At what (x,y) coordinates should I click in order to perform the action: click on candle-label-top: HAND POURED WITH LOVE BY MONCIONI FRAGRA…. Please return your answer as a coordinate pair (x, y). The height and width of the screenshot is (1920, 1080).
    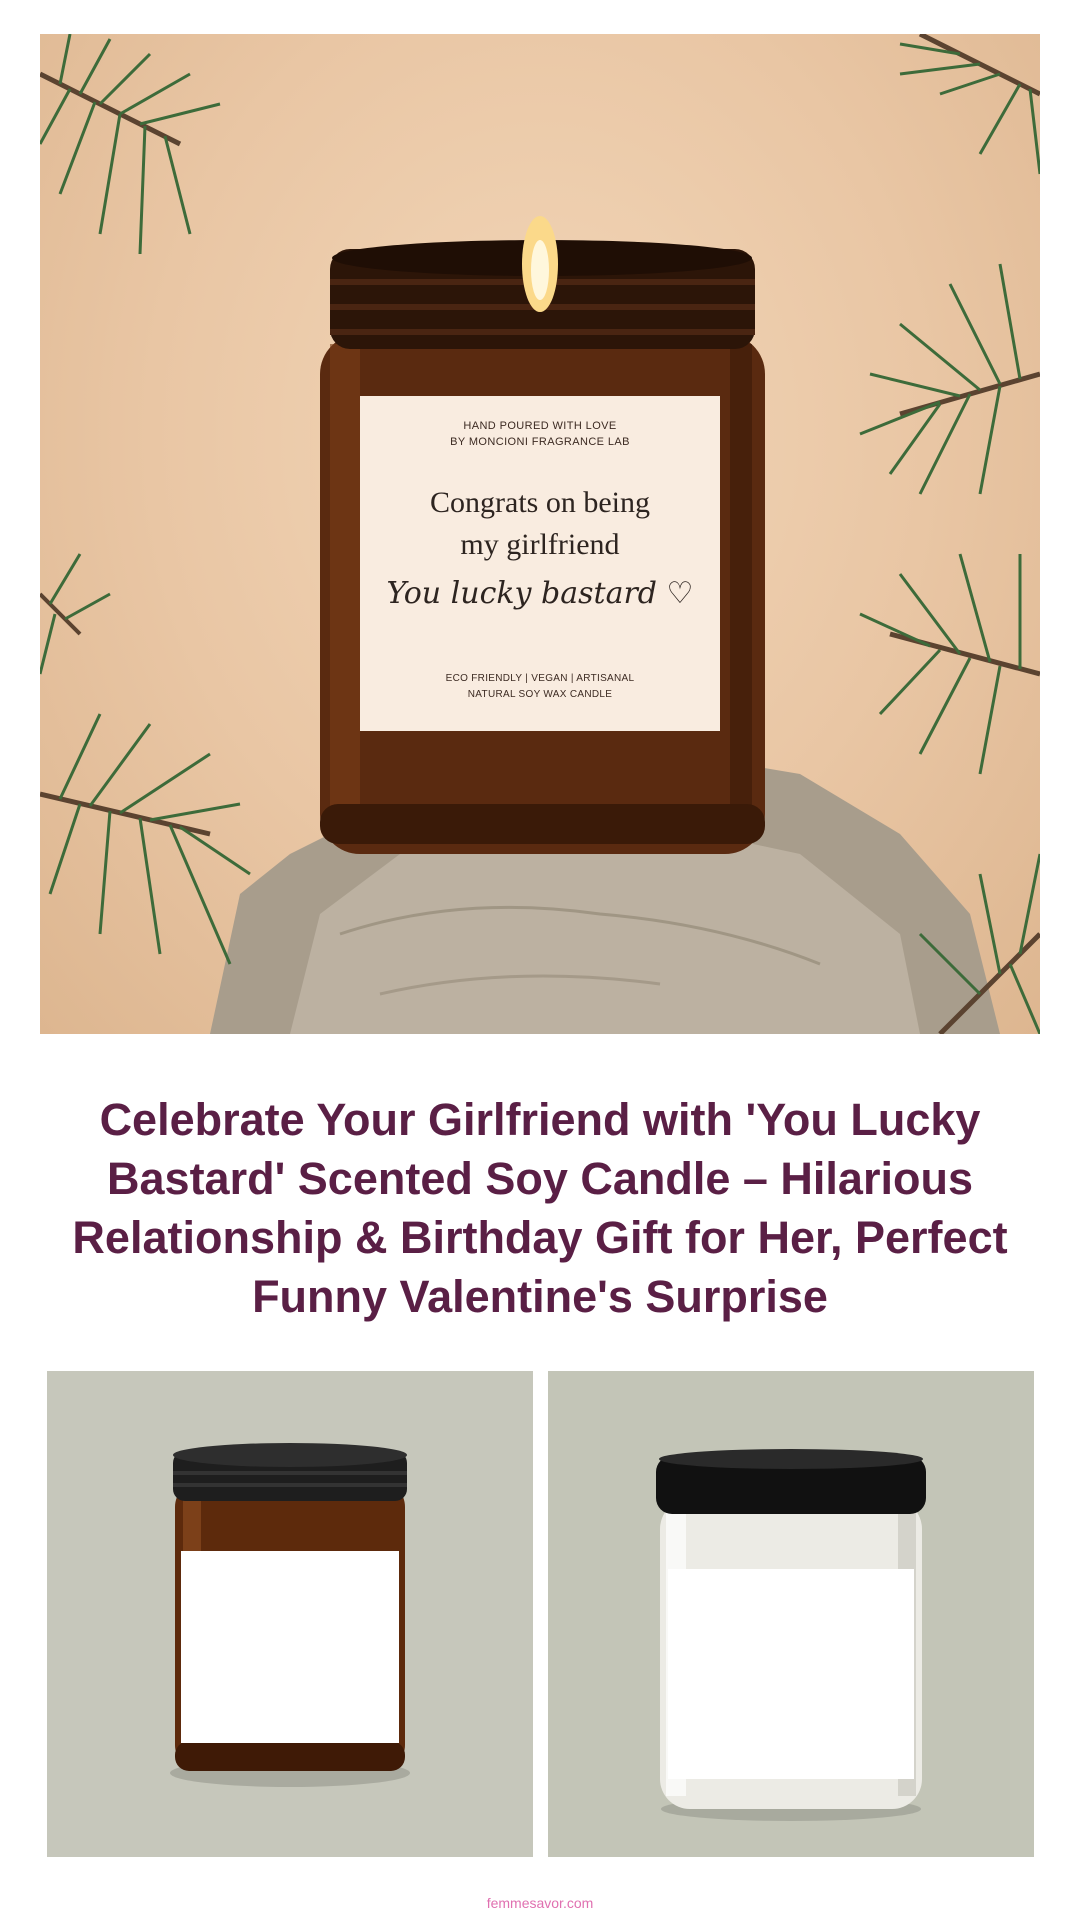
    Looking at the image, I should click on (540, 434).